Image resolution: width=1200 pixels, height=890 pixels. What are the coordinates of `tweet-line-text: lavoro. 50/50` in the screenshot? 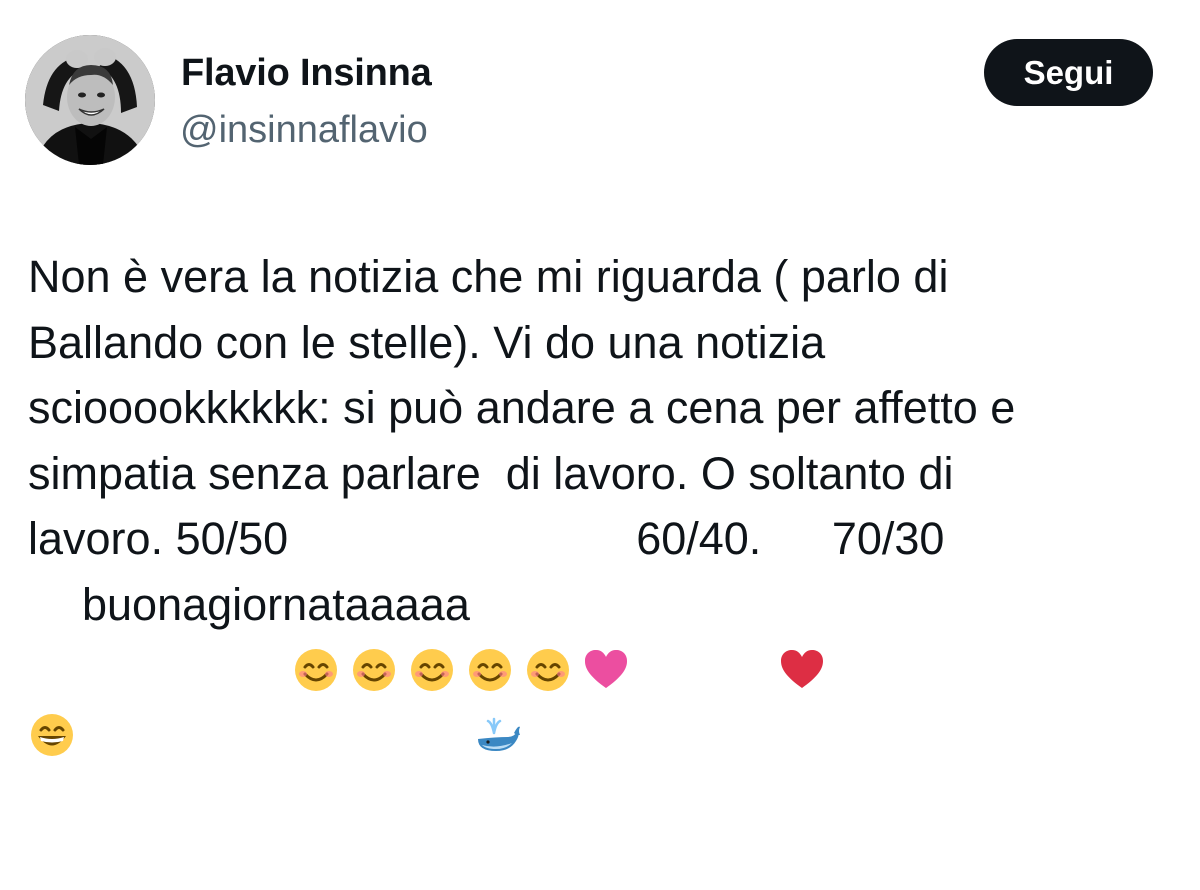 It's located at (158, 538).